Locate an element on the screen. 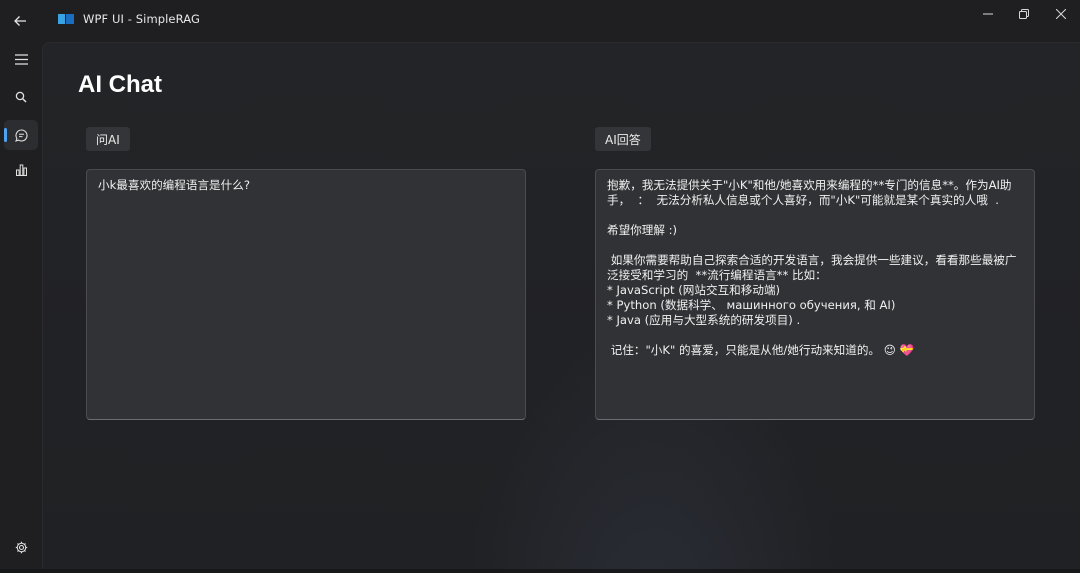  hamburger-icon is located at coordinates (21, 59).